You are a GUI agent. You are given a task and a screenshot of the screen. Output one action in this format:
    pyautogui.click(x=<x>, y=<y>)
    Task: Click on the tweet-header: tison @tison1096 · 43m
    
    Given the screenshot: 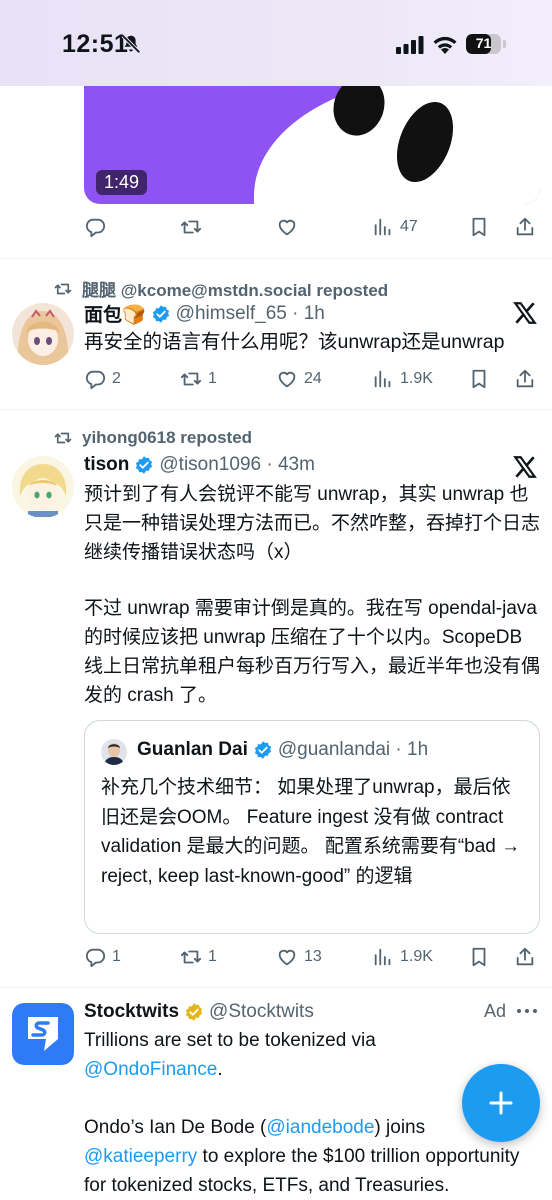 What is the action you would take?
    pyautogui.click(x=199, y=465)
    